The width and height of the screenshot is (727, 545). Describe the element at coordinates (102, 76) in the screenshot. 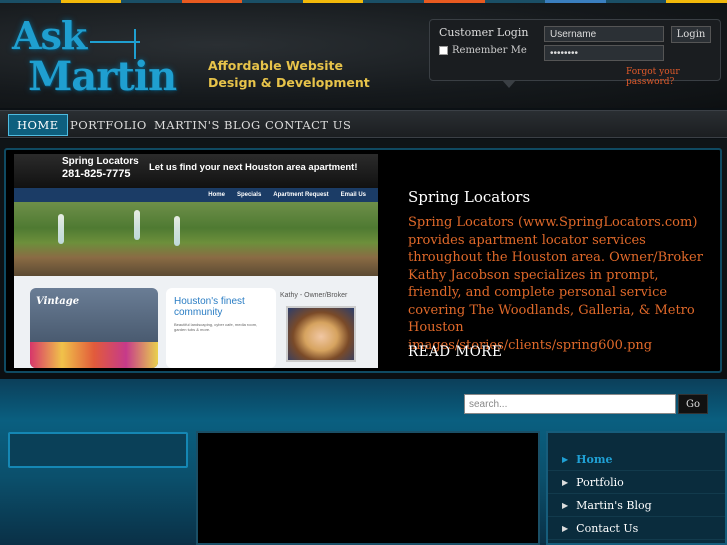

I see `logo-martin: Martin` at that location.